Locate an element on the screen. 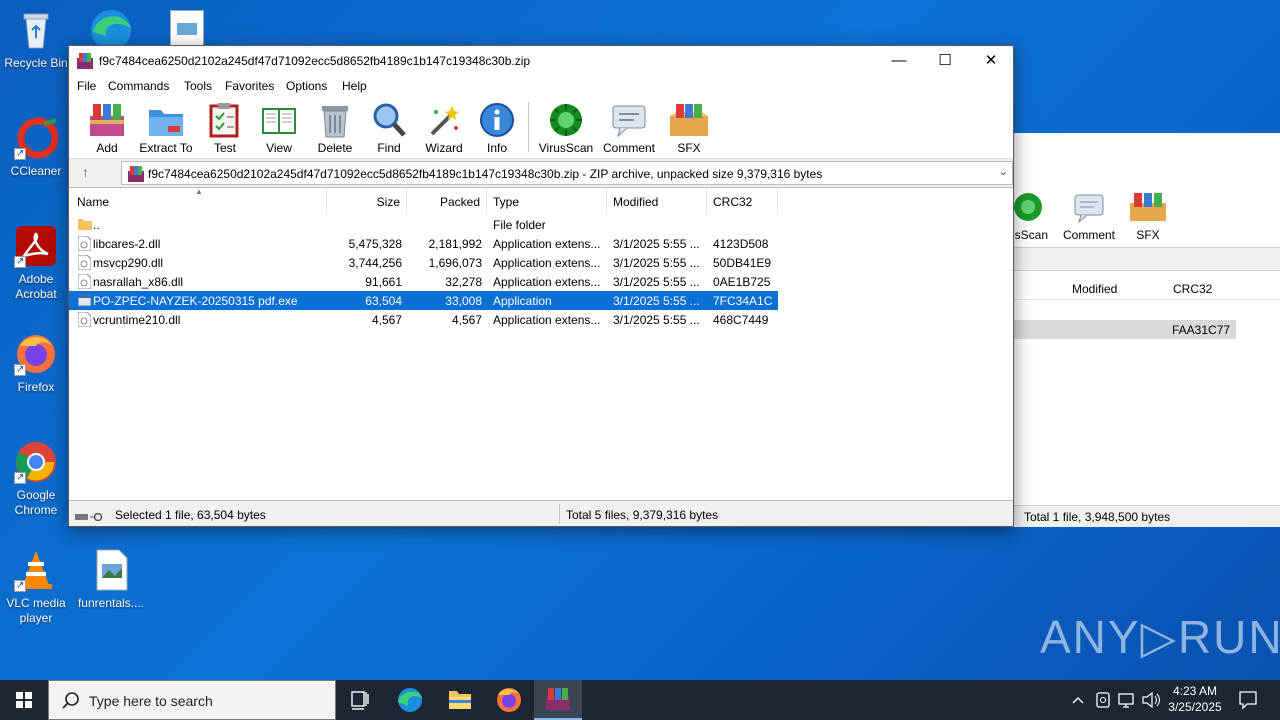  taskbar-clock: 4:23 AM 3/25/2025 is located at coordinates (1195, 699).